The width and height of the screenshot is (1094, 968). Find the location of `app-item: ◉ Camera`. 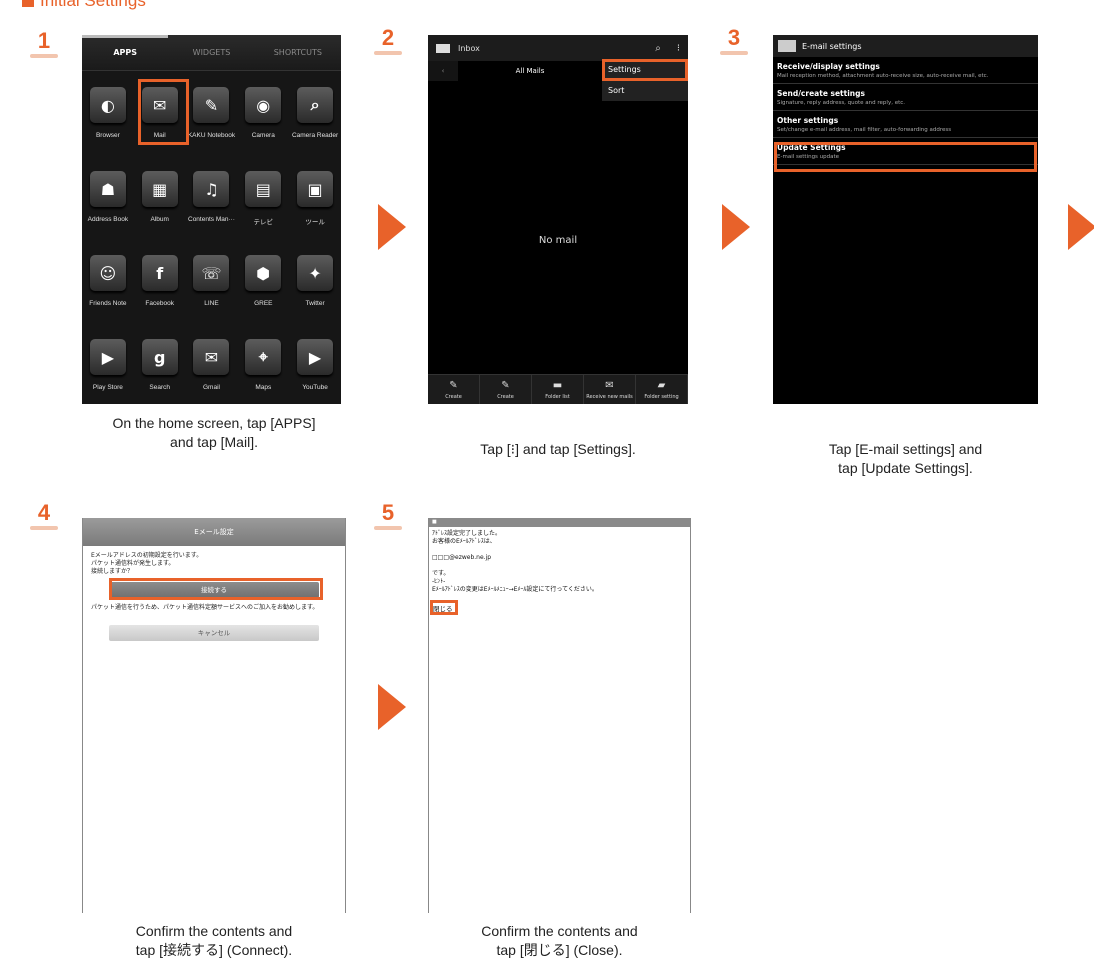

app-item: ◉ Camera is located at coordinates (263, 120).